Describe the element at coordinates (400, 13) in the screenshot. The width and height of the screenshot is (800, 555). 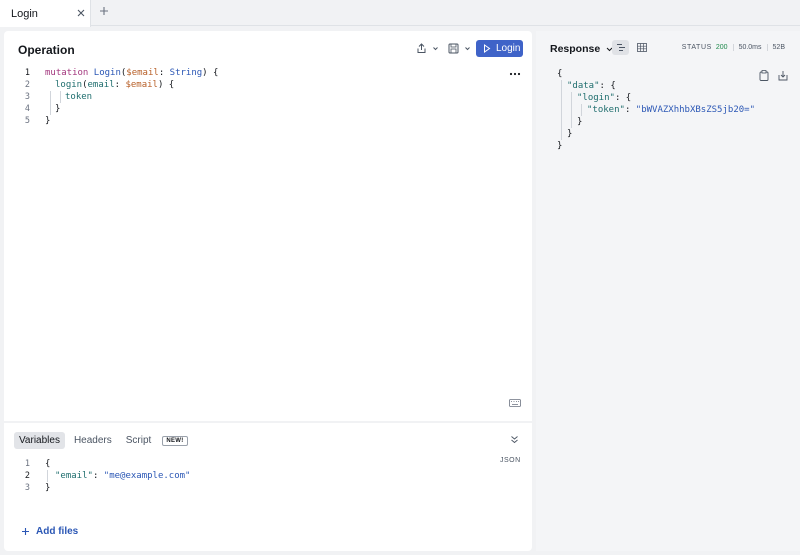
I see `tab-bar: Login` at that location.